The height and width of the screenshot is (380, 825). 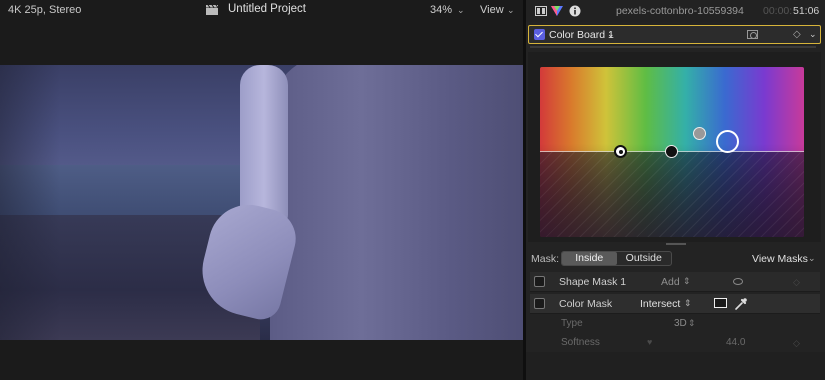 I want to click on softness-slider-knob: ♥, so click(x=649, y=342).